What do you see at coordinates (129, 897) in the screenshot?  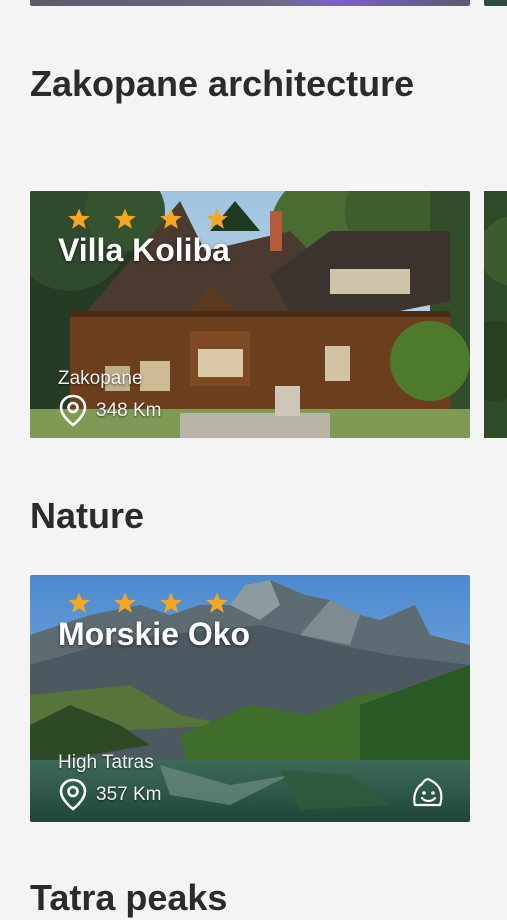 I see `section-title: Tatra peaks` at bounding box center [129, 897].